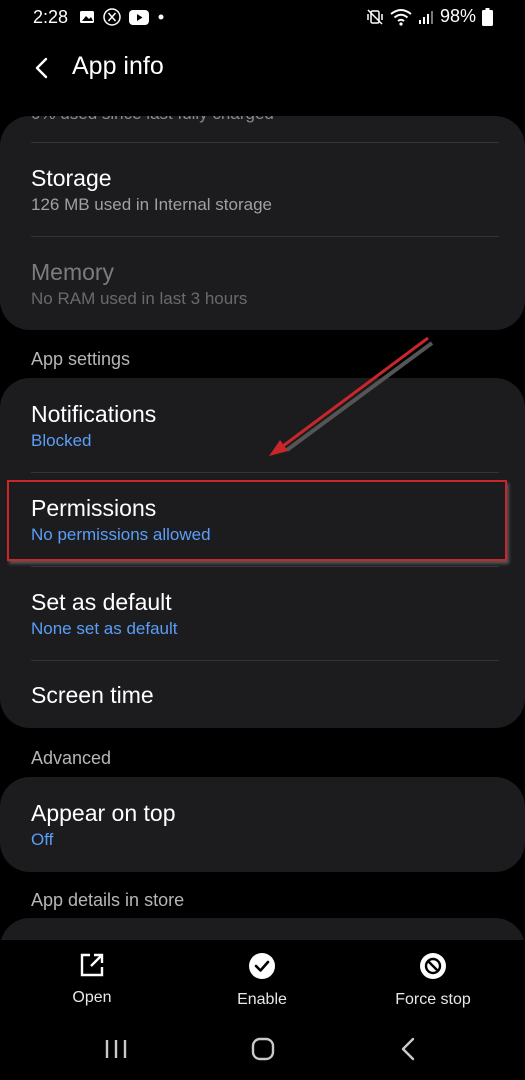 Image resolution: width=525 pixels, height=1080 pixels. Describe the element at coordinates (265, 190) in the screenshot. I see `storage-item: Storage 126 MB used in Internal storage` at that location.